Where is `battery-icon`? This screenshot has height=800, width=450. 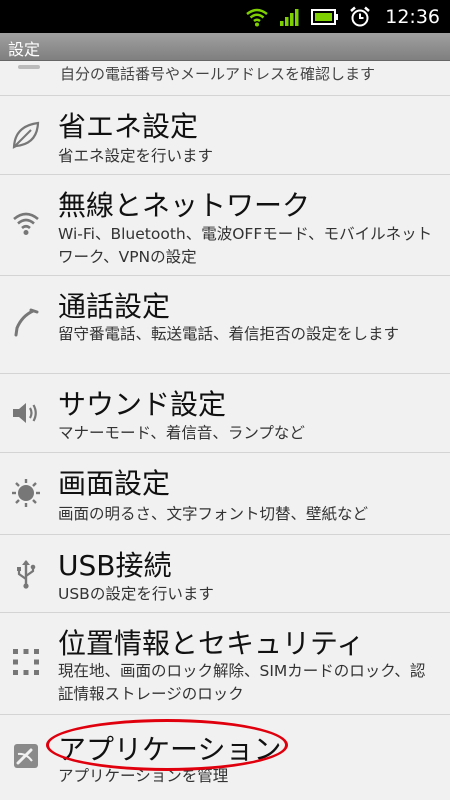 battery-icon is located at coordinates (325, 16).